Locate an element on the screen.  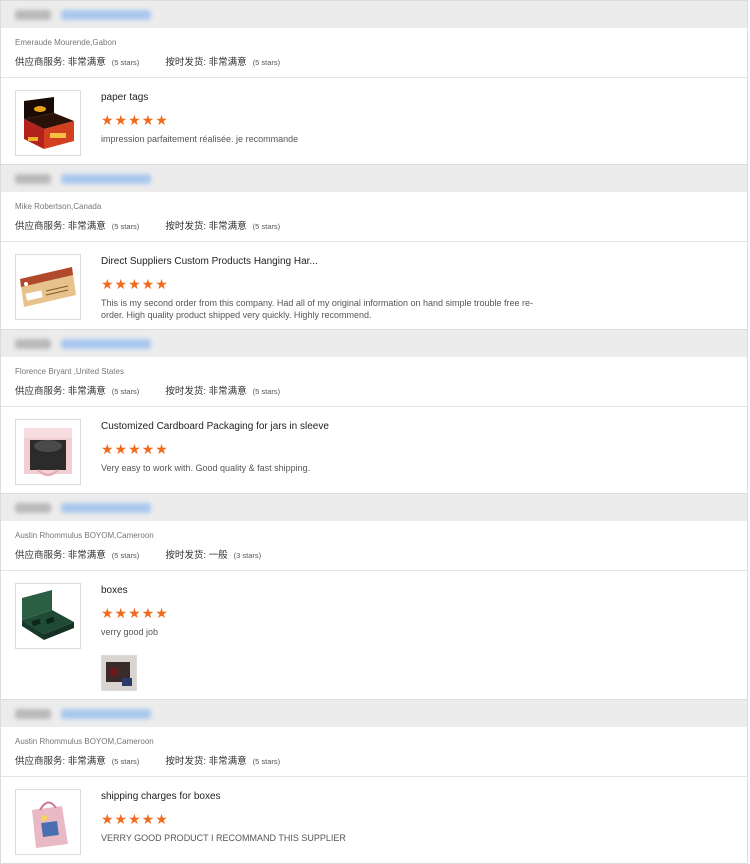
review-attachment is located at coordinates (119, 673).